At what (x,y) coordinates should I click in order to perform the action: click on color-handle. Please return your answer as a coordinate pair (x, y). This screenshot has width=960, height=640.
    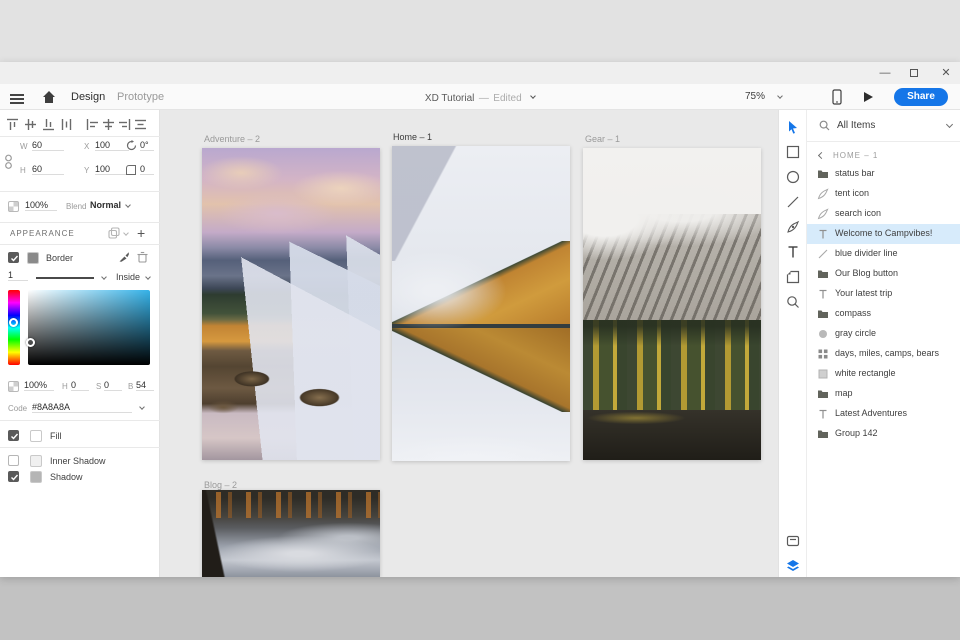
    Looking at the image, I should click on (30, 342).